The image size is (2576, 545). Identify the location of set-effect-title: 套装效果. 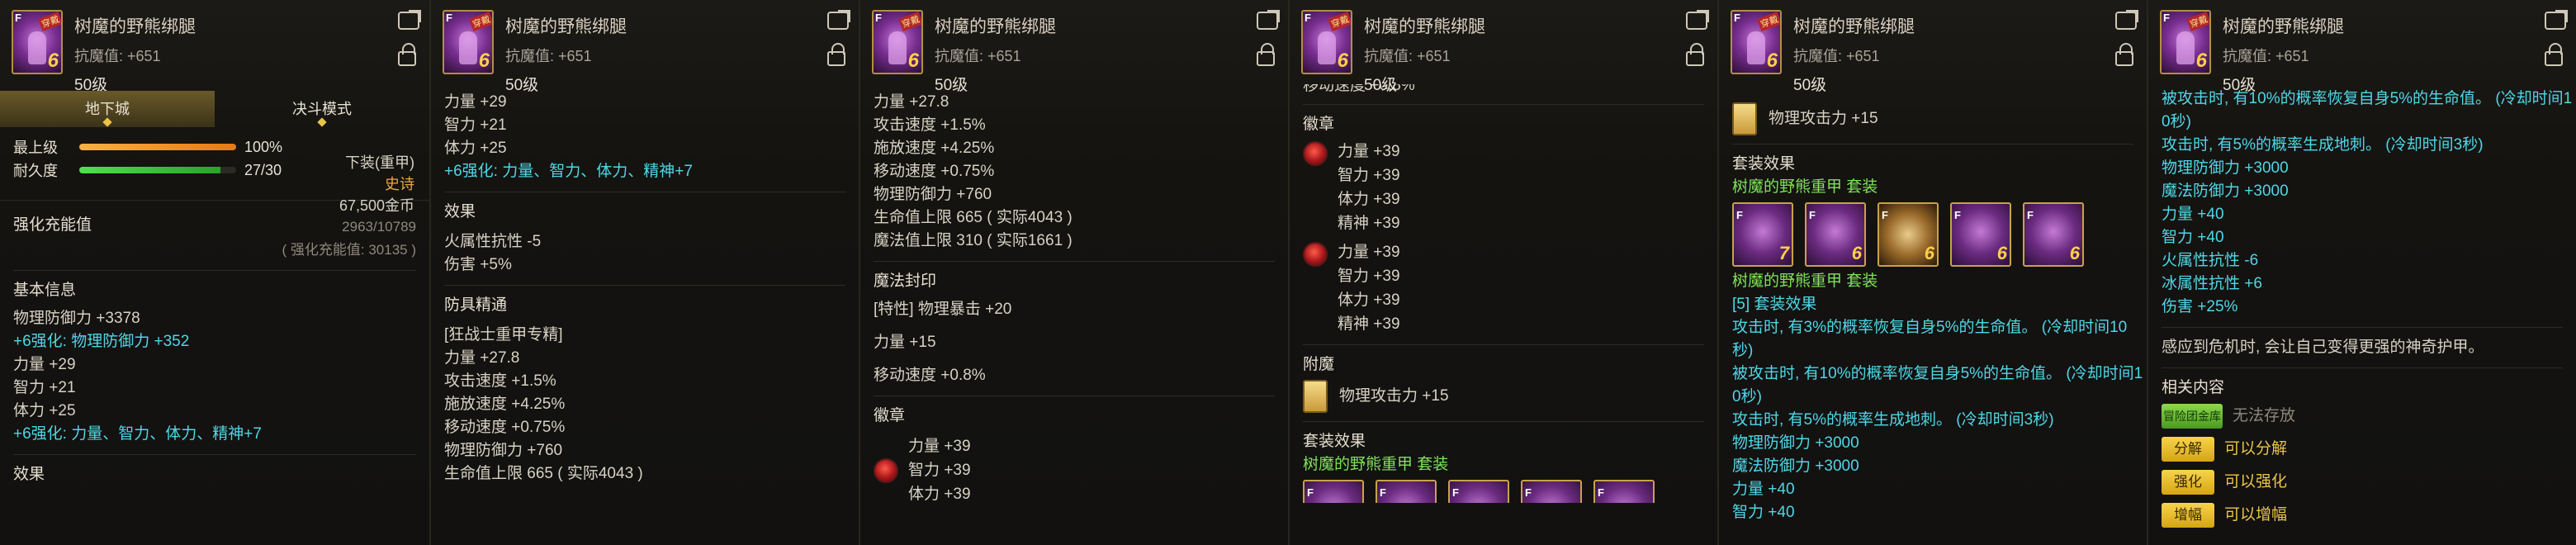
(1334, 442).